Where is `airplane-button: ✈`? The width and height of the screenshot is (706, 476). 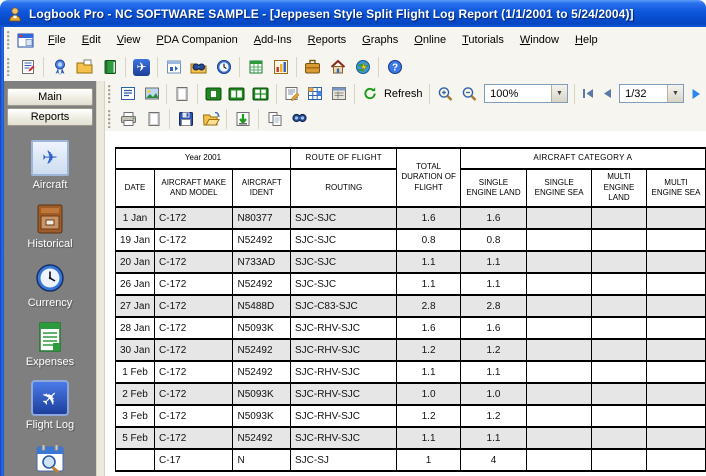
airplane-button: ✈ is located at coordinates (141, 67).